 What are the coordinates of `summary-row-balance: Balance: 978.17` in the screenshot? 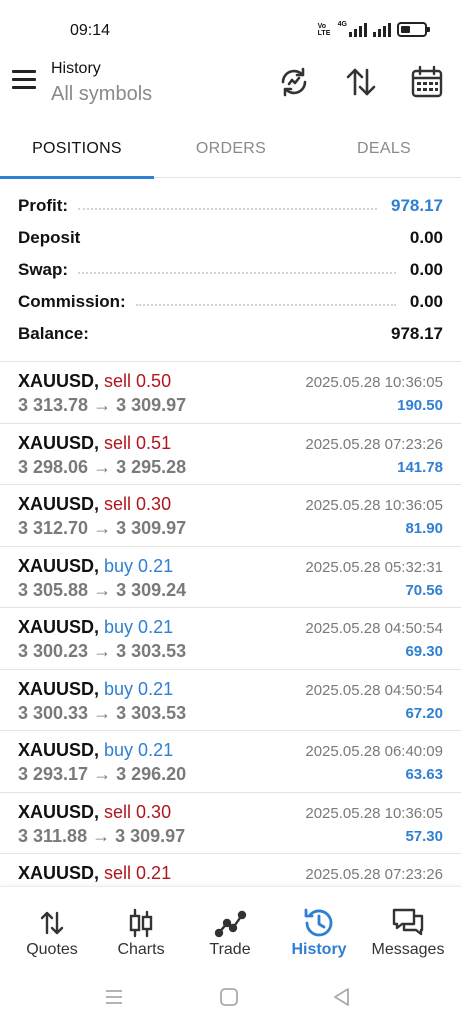 It's located at (230, 334).